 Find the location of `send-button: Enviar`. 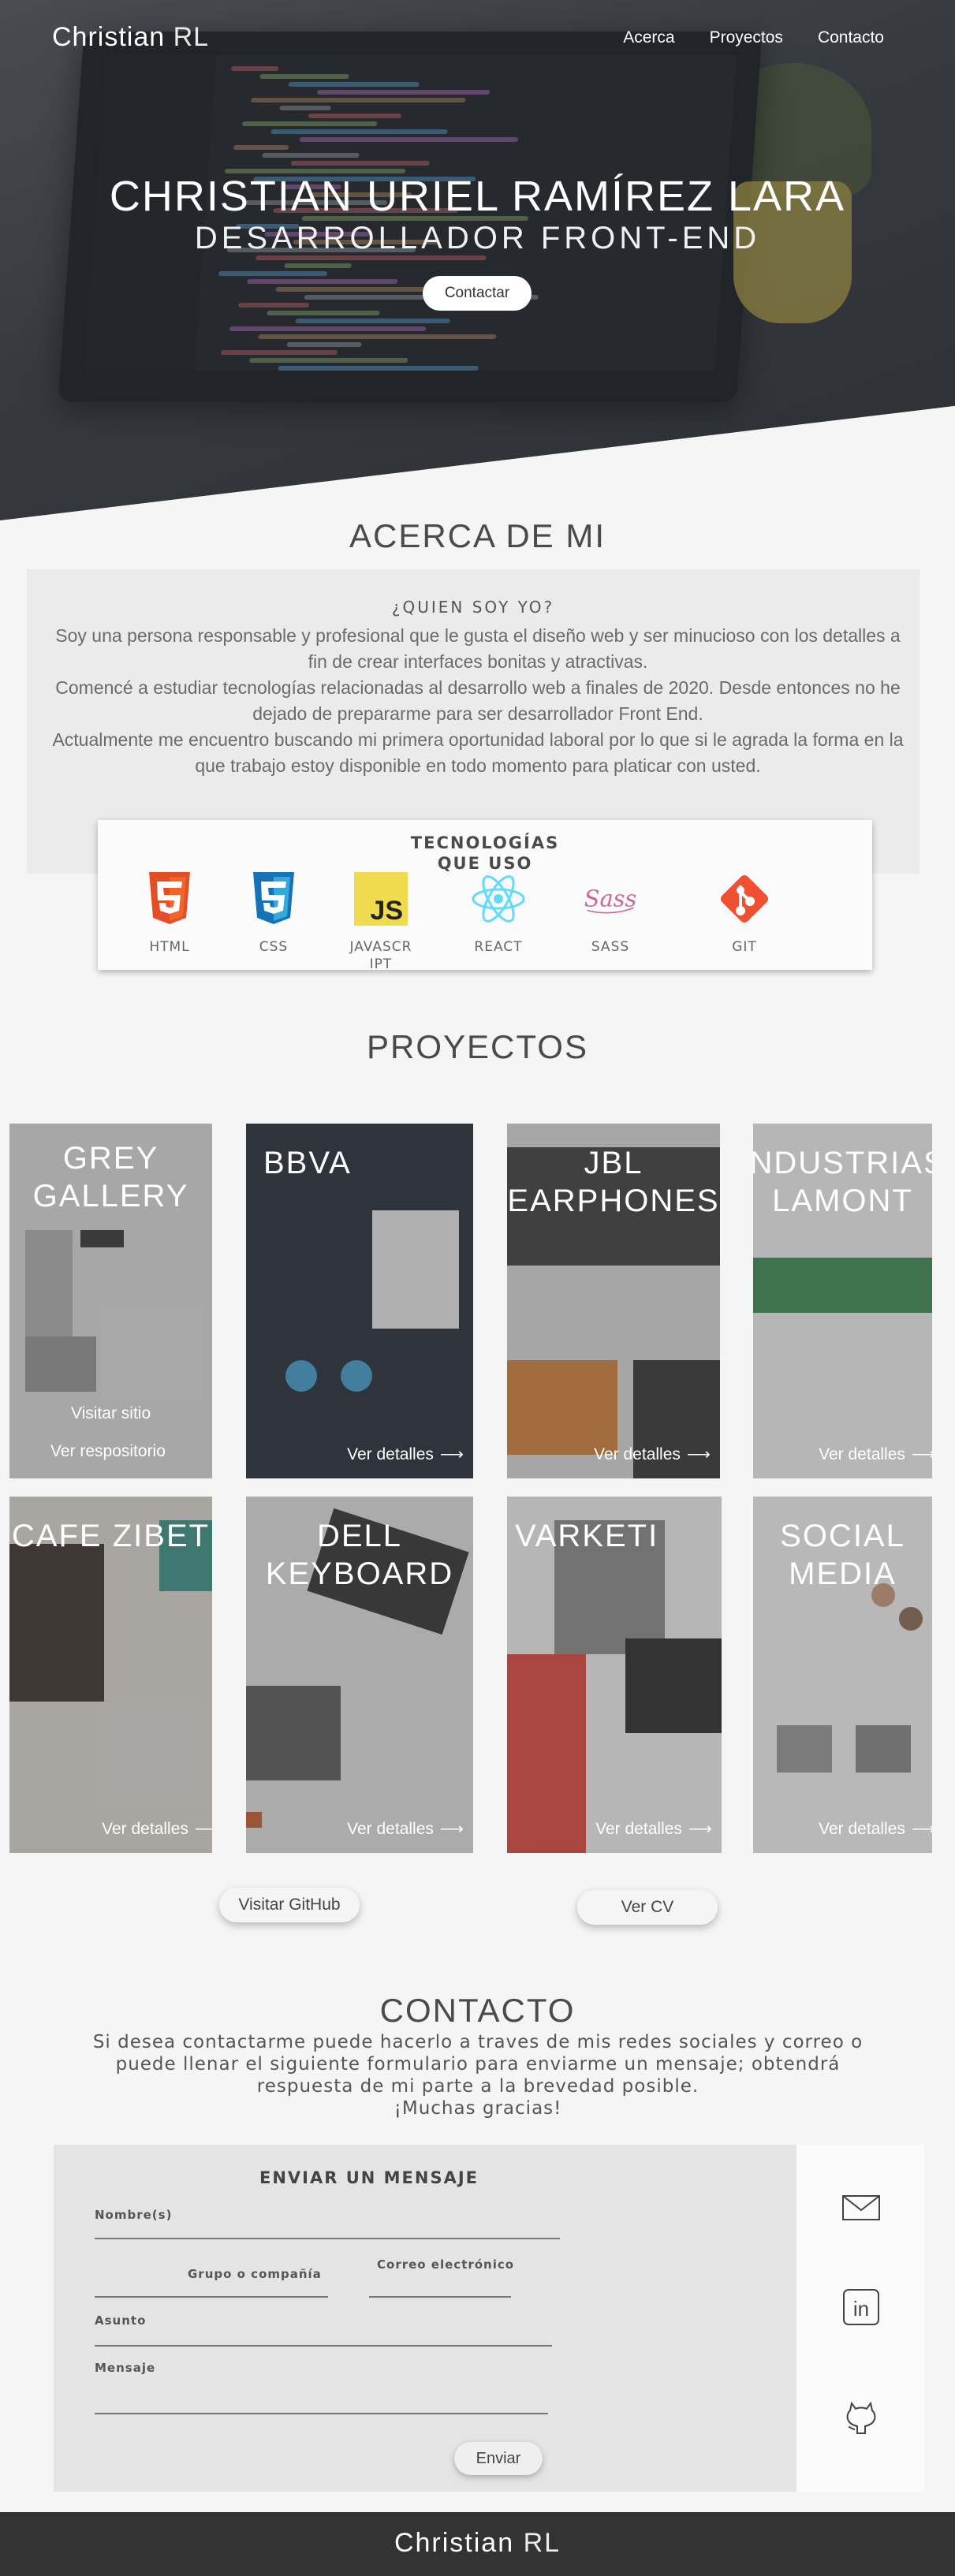

send-button: Enviar is located at coordinates (498, 2458).